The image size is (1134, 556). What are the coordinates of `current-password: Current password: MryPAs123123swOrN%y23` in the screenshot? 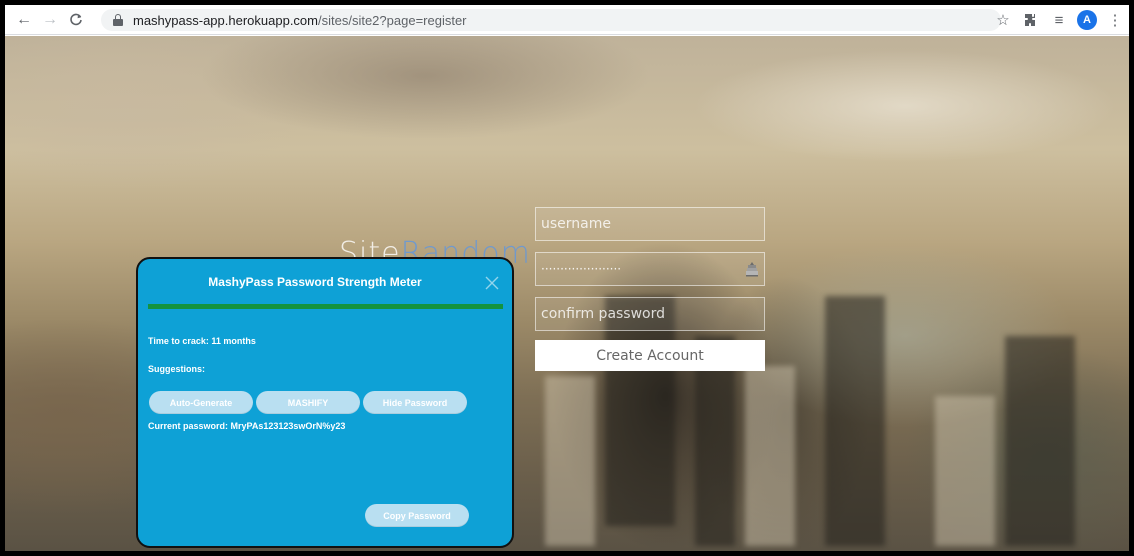 It's located at (247, 426).